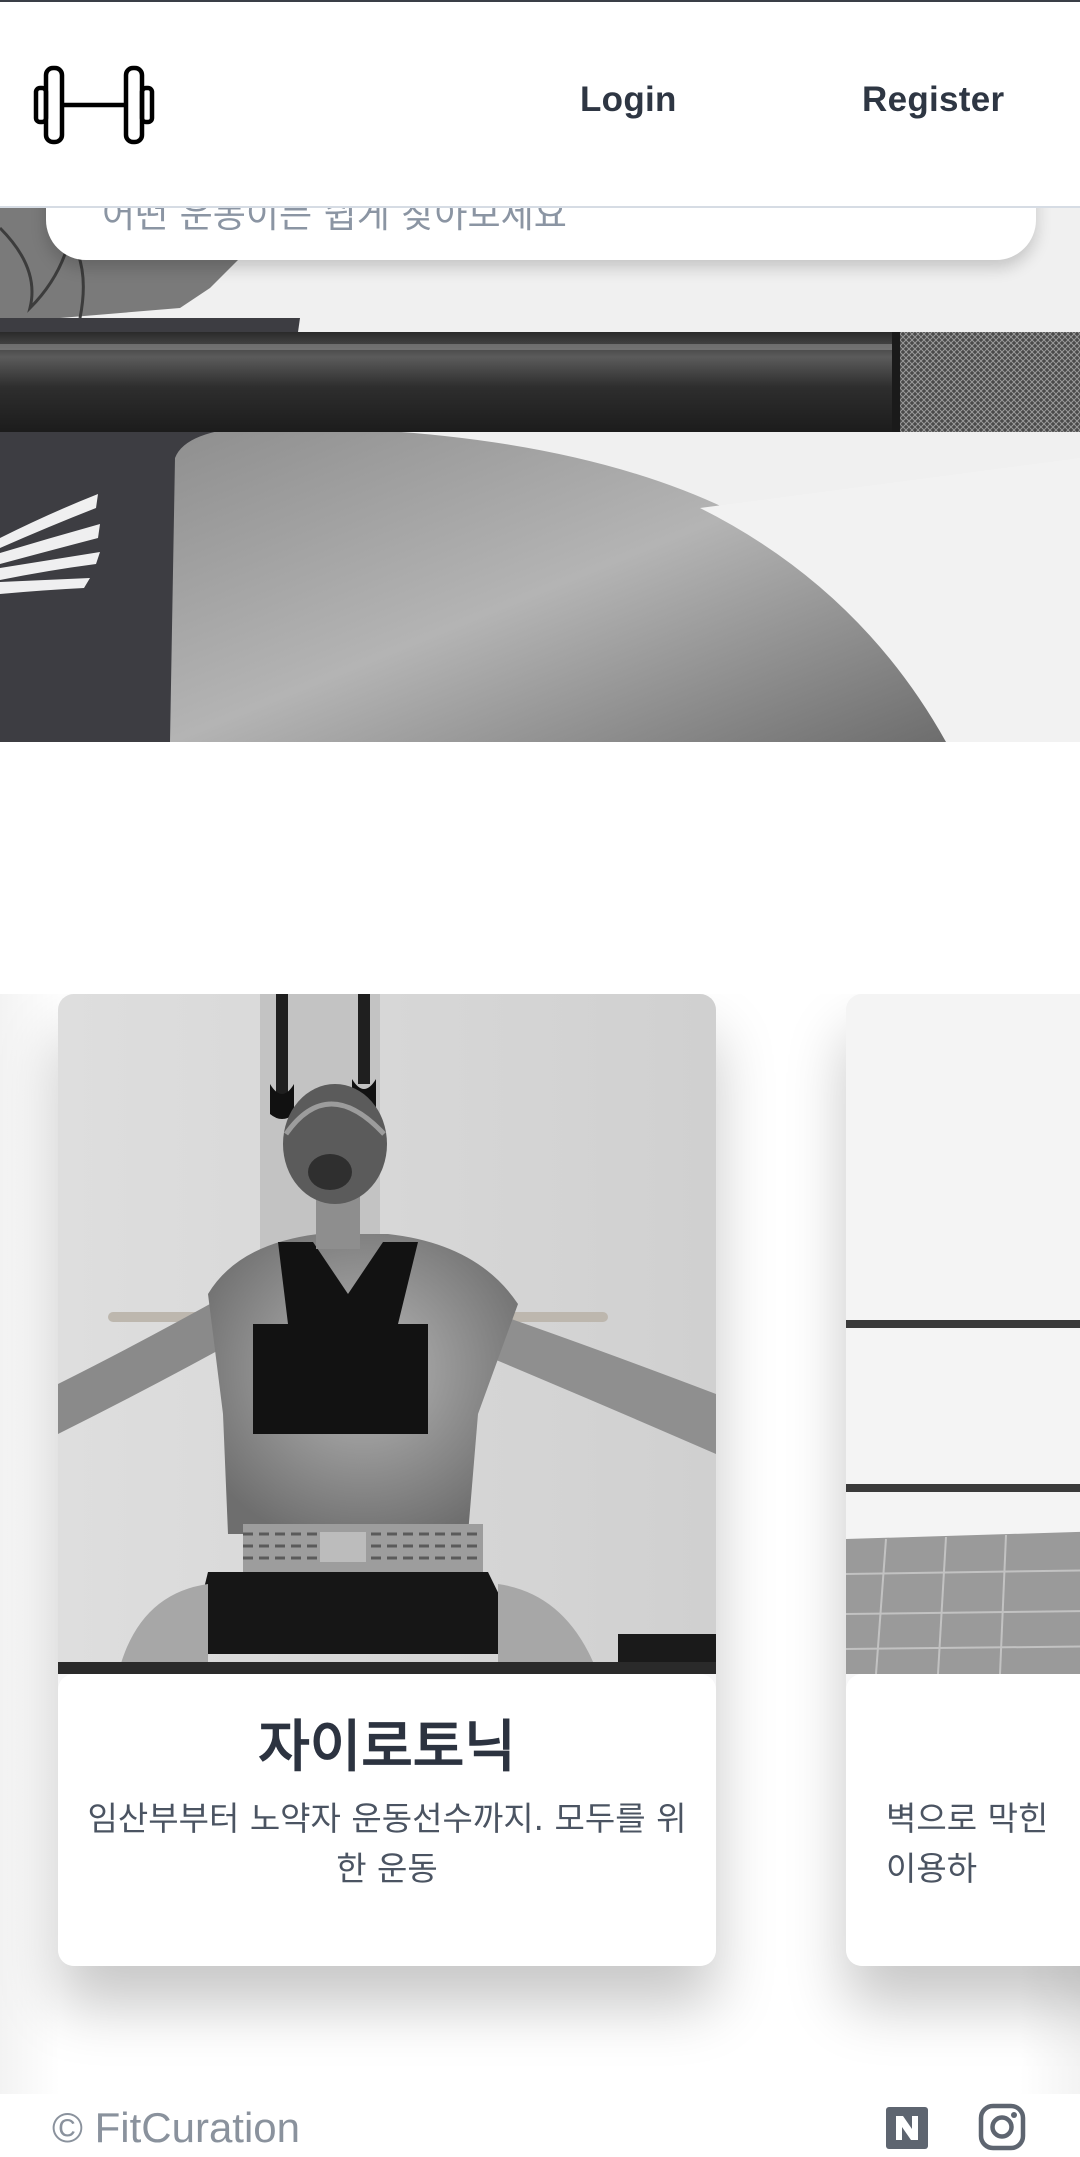  What do you see at coordinates (387, 1843) in the screenshot?
I see `card-description: 임산부부터 노약자 운동선수까지. 모두를 위한 운동` at bounding box center [387, 1843].